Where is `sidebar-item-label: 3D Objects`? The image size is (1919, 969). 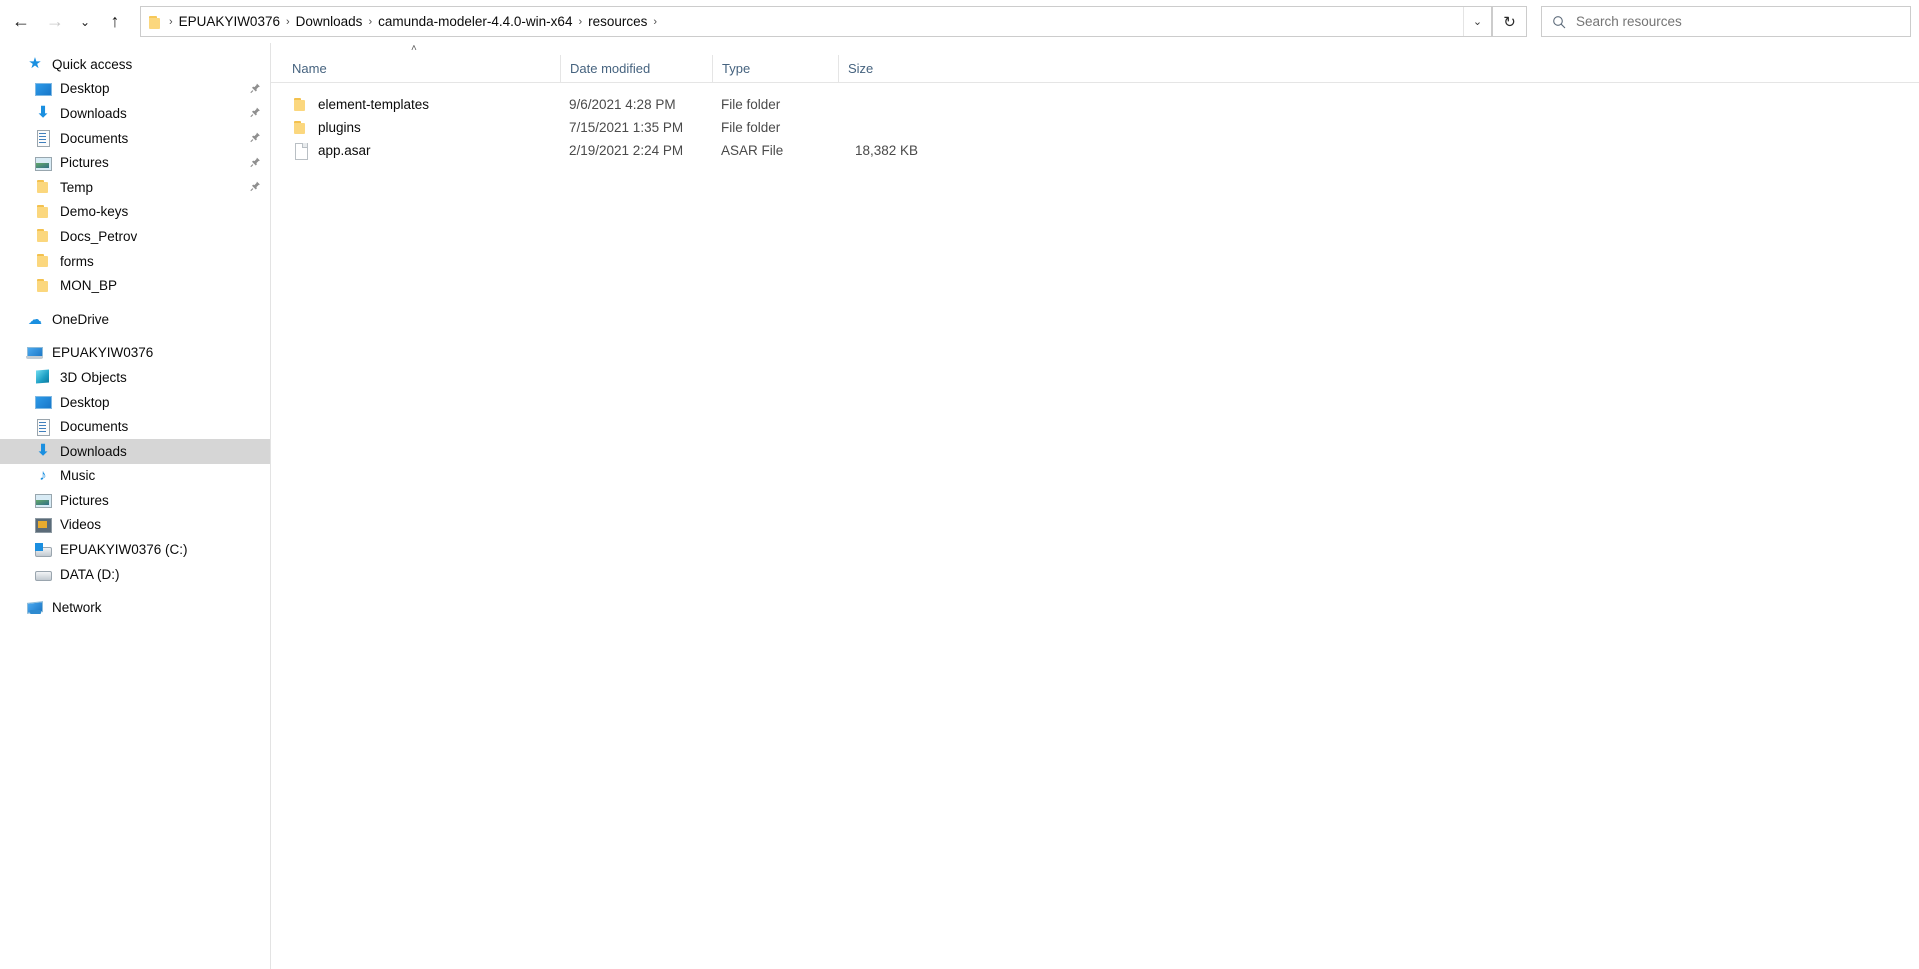
sidebar-item-label: 3D Objects is located at coordinates (93, 377).